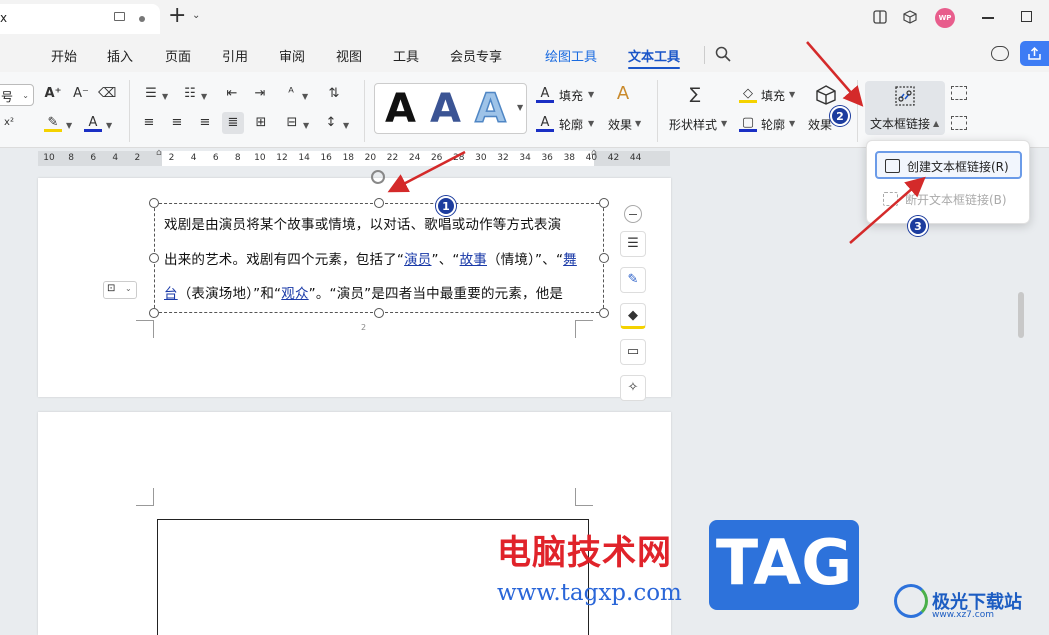 This screenshot has width=1049, height=635. What do you see at coordinates (378, 177) in the screenshot?
I see `rotate-handle-icon` at bounding box center [378, 177].